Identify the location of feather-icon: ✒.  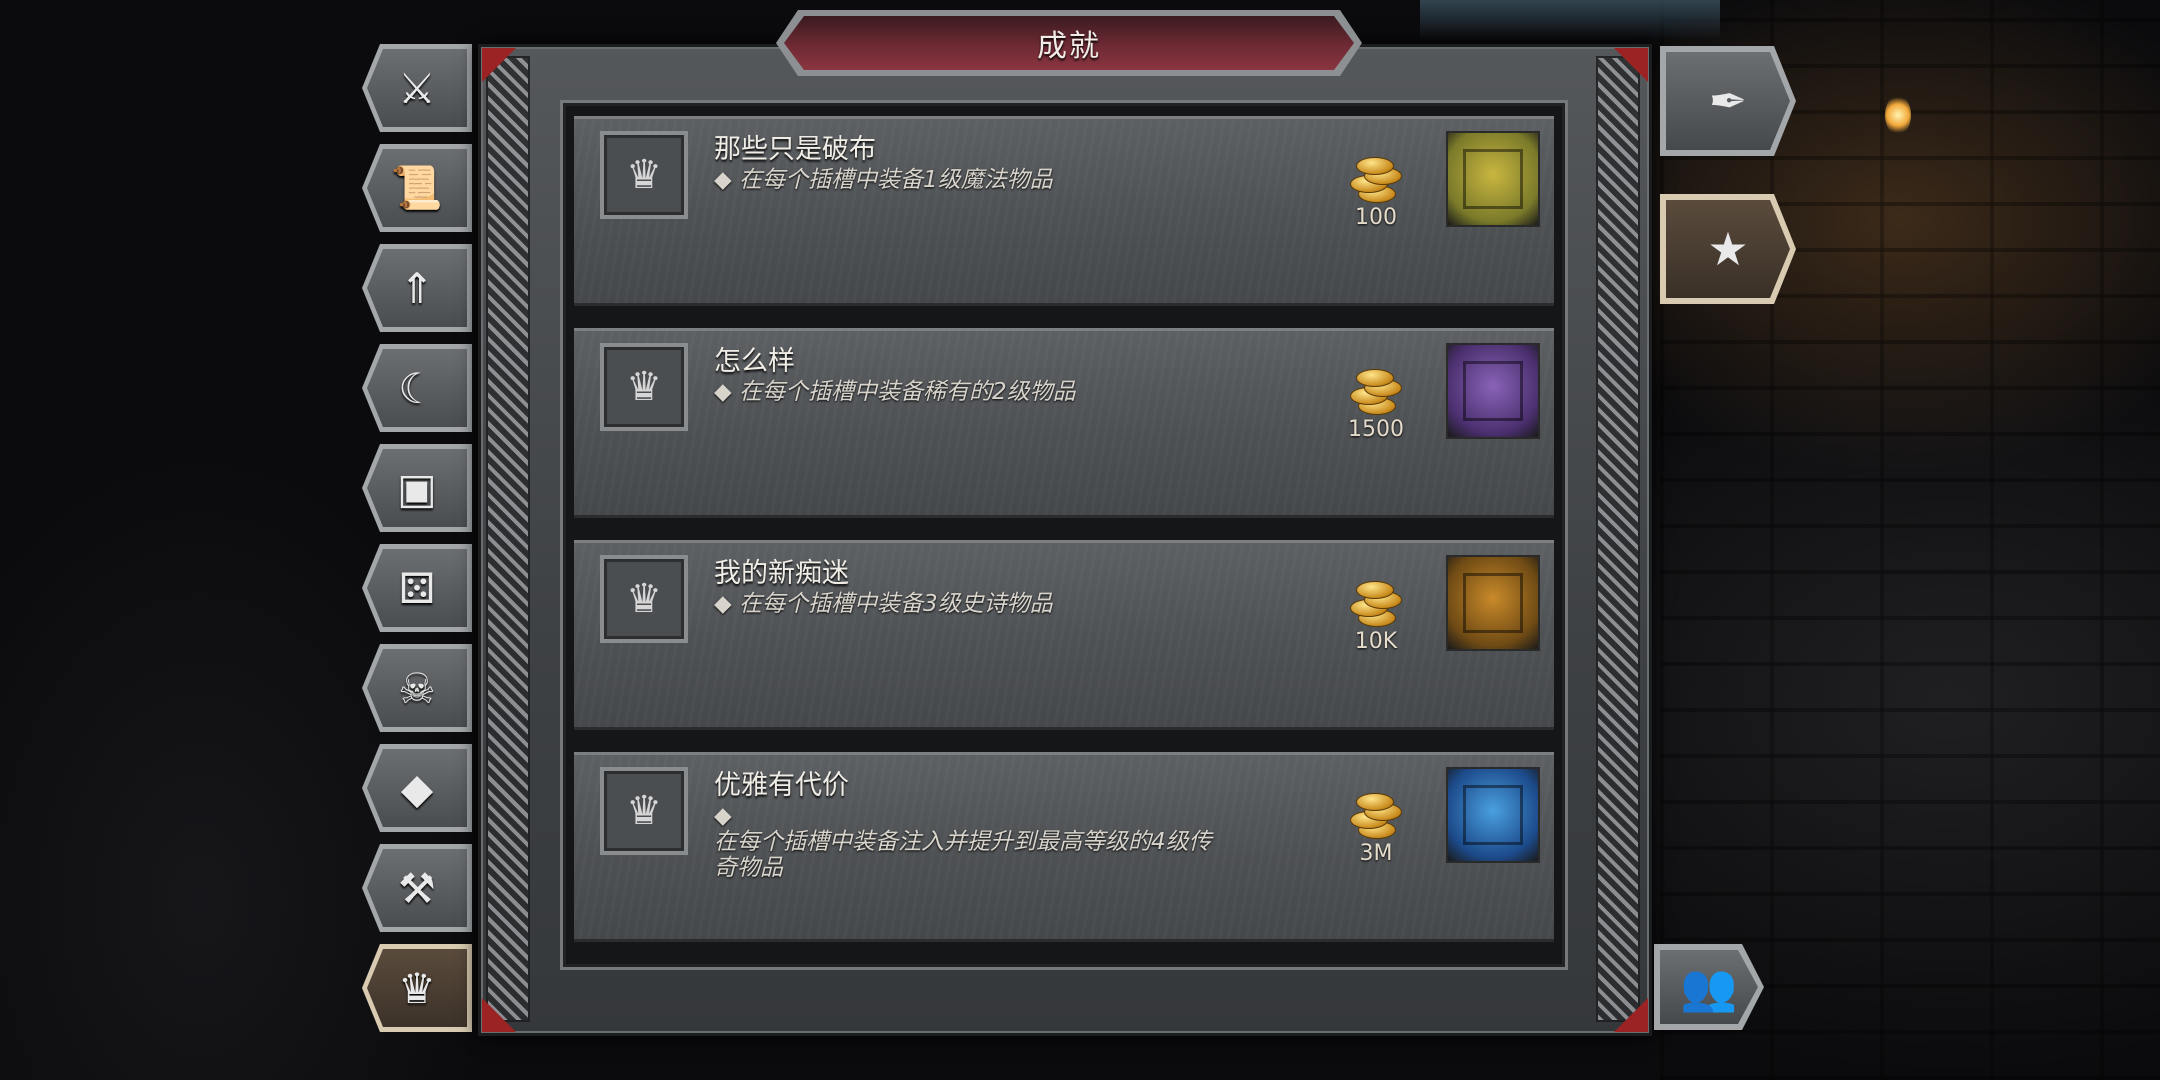
(1728, 101).